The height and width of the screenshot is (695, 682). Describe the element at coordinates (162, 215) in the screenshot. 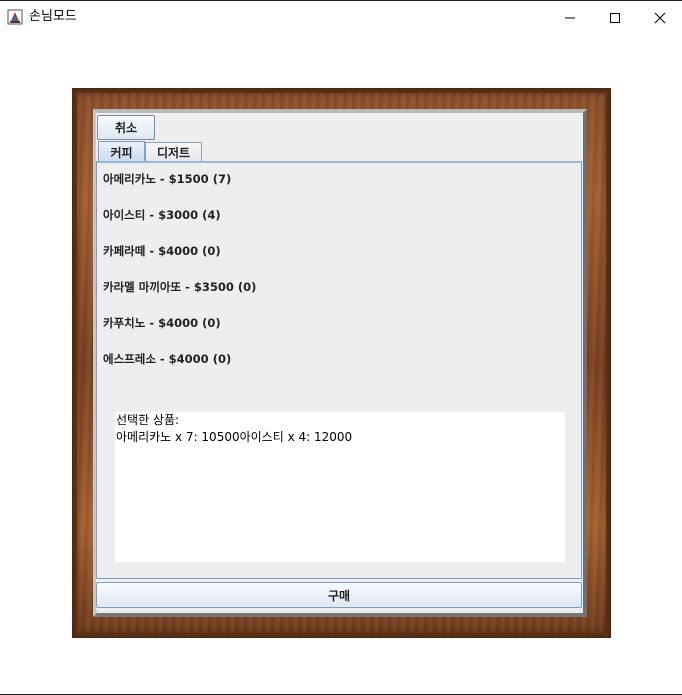

I see `menu-item-iced-tea: 아이스티 - $3000 (4)` at that location.